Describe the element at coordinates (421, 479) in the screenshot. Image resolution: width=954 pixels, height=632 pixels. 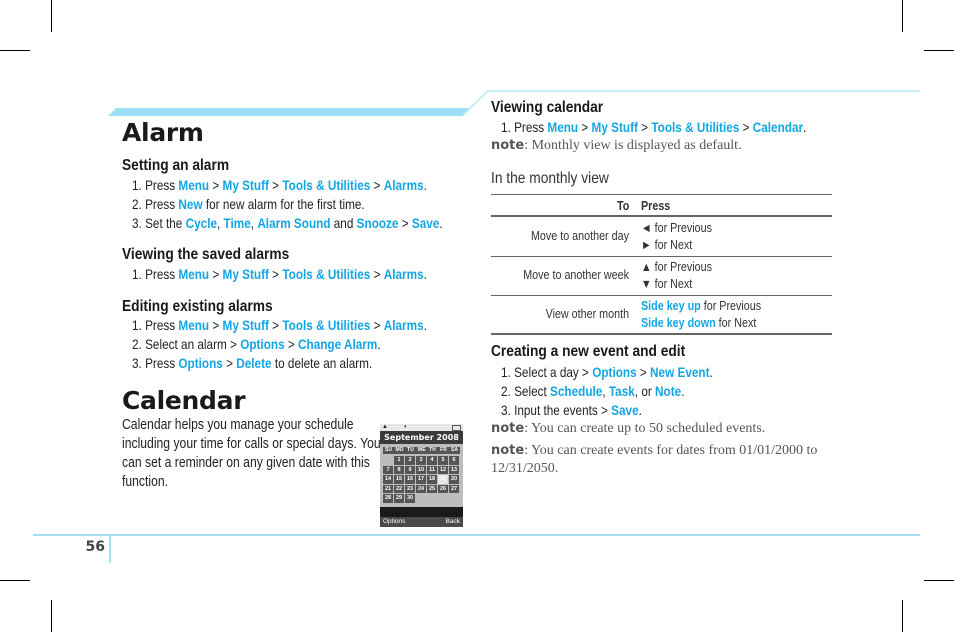
I see `phone-day: 17` at that location.